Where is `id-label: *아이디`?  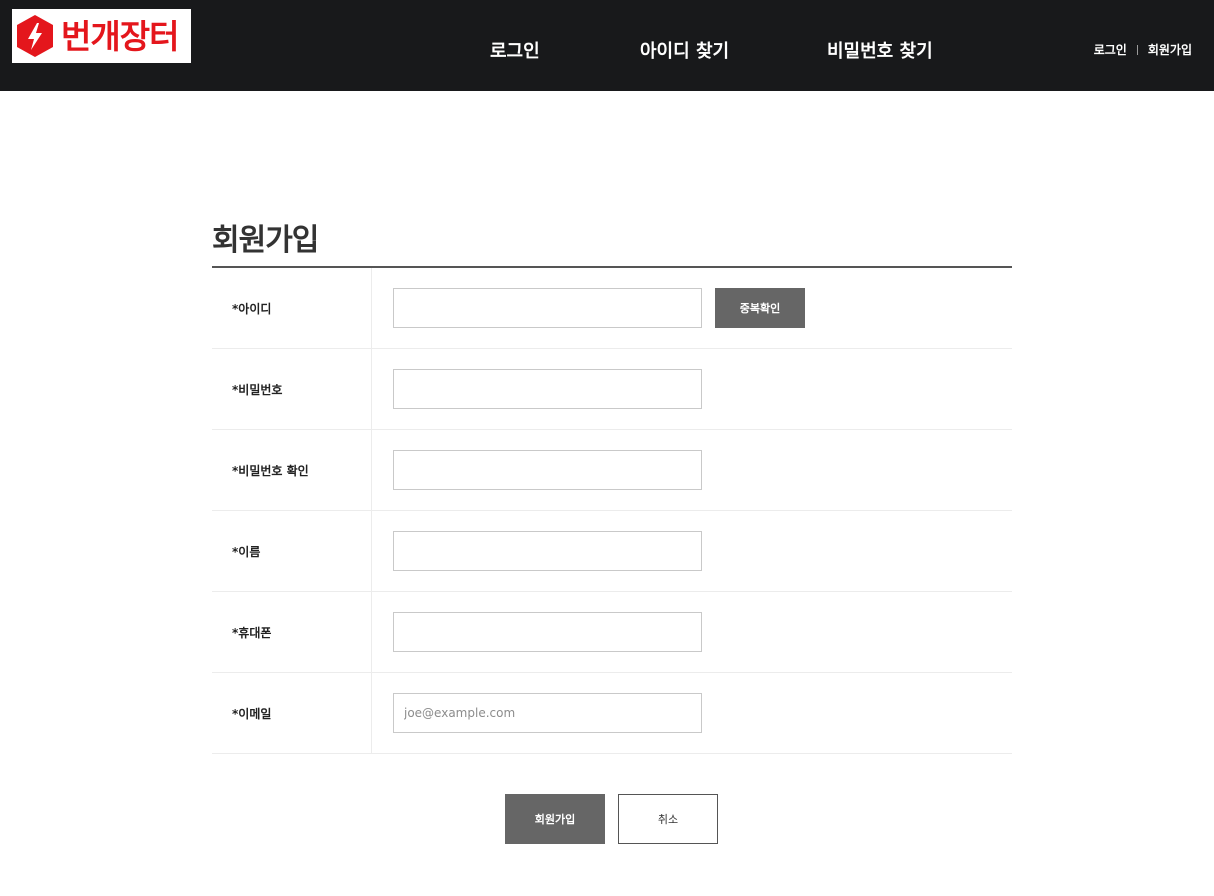 id-label: *아이디 is located at coordinates (292, 308).